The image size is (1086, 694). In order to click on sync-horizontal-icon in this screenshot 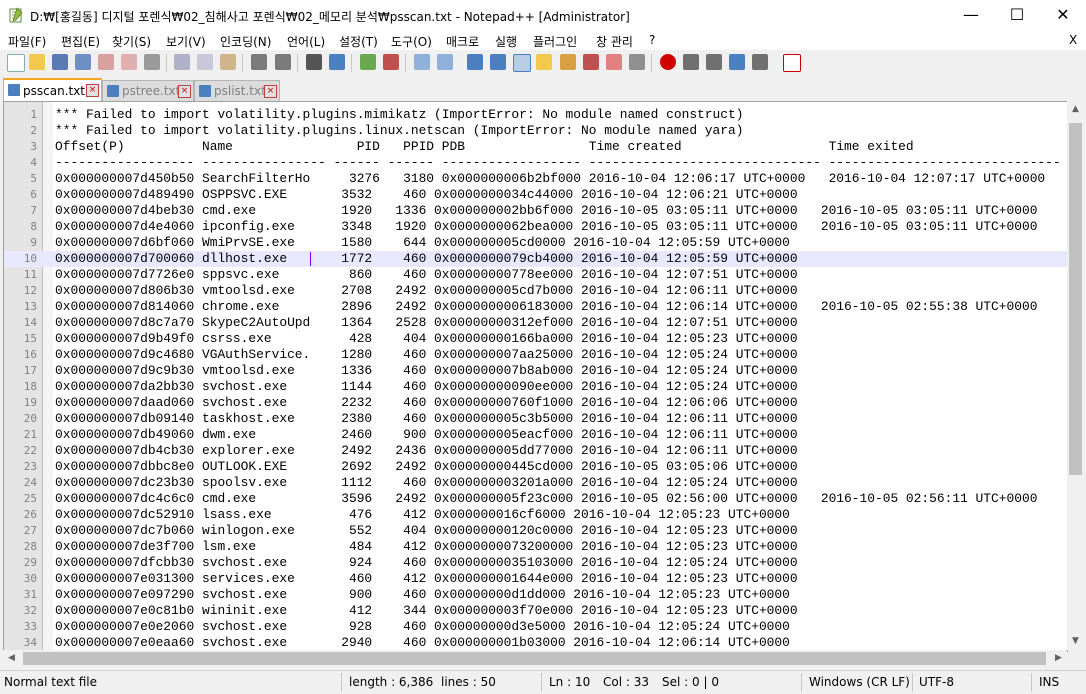, I will do `click(445, 62)`.